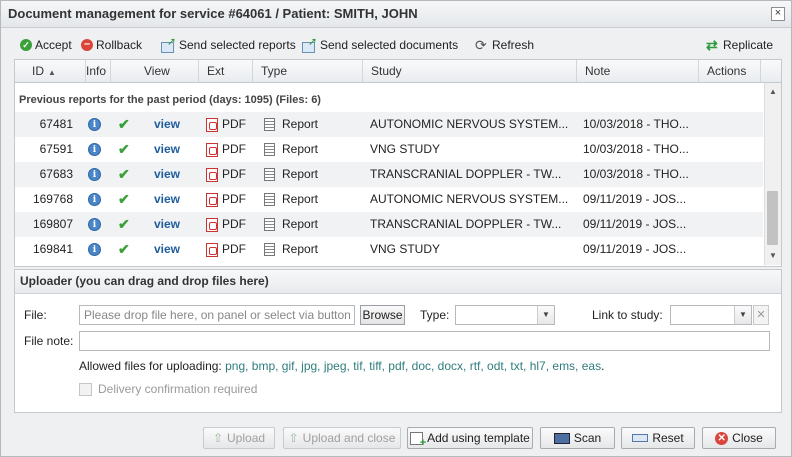 The height and width of the screenshot is (457, 792). I want to click on rollback-button: – Rollback, so click(111, 45).